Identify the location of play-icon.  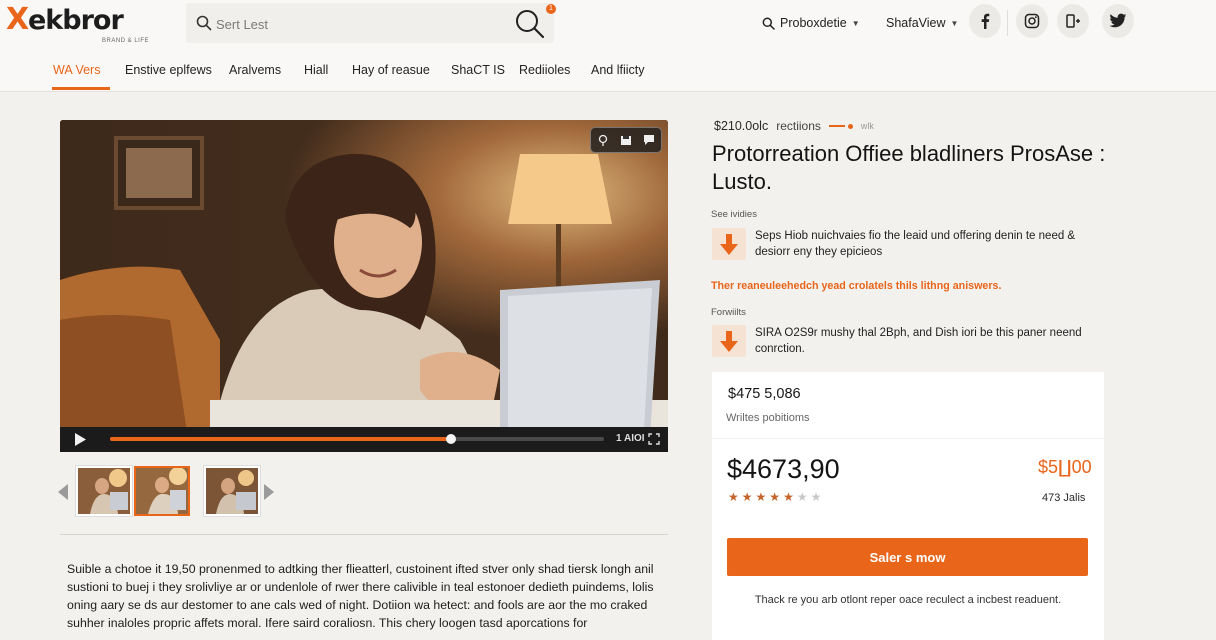
(80, 439).